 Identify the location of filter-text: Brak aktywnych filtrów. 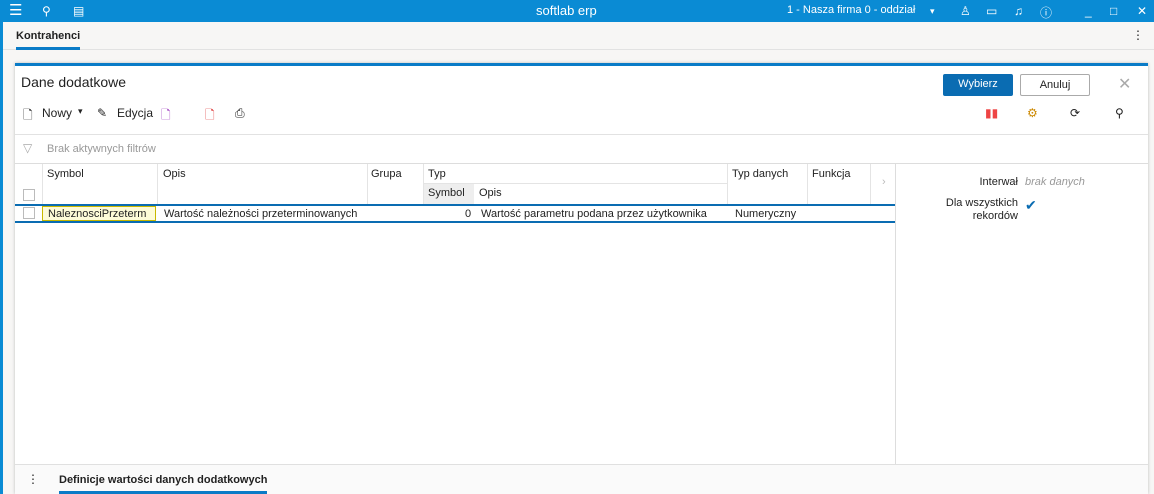
(101, 149).